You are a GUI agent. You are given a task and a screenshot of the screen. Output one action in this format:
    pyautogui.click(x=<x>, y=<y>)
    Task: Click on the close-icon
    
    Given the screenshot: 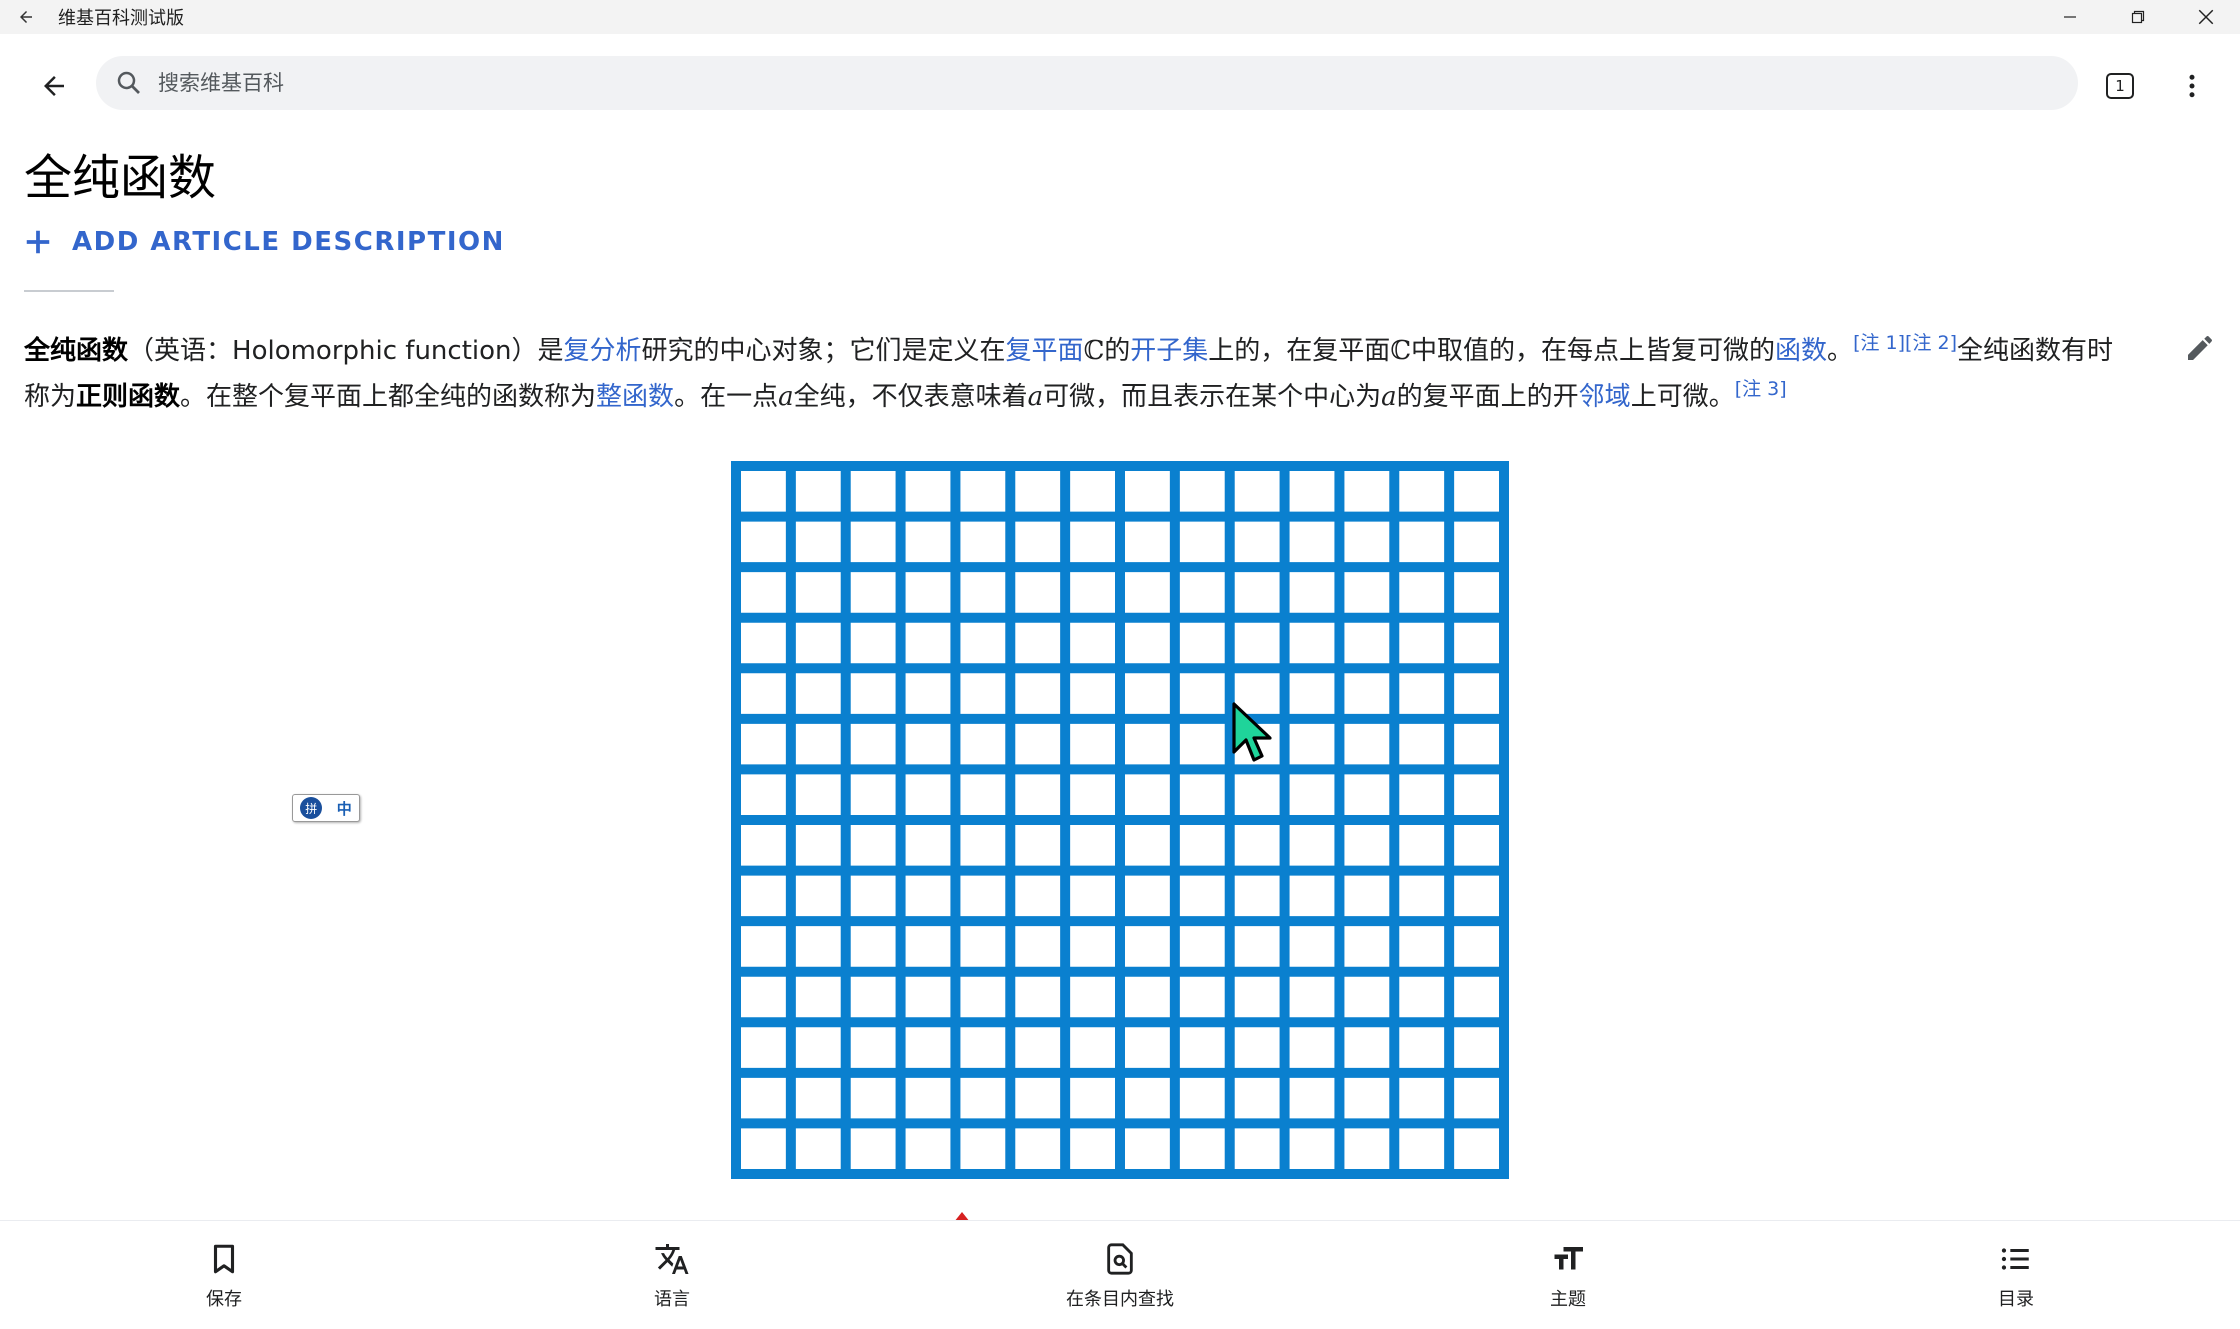 What is the action you would take?
    pyautogui.click(x=2206, y=17)
    